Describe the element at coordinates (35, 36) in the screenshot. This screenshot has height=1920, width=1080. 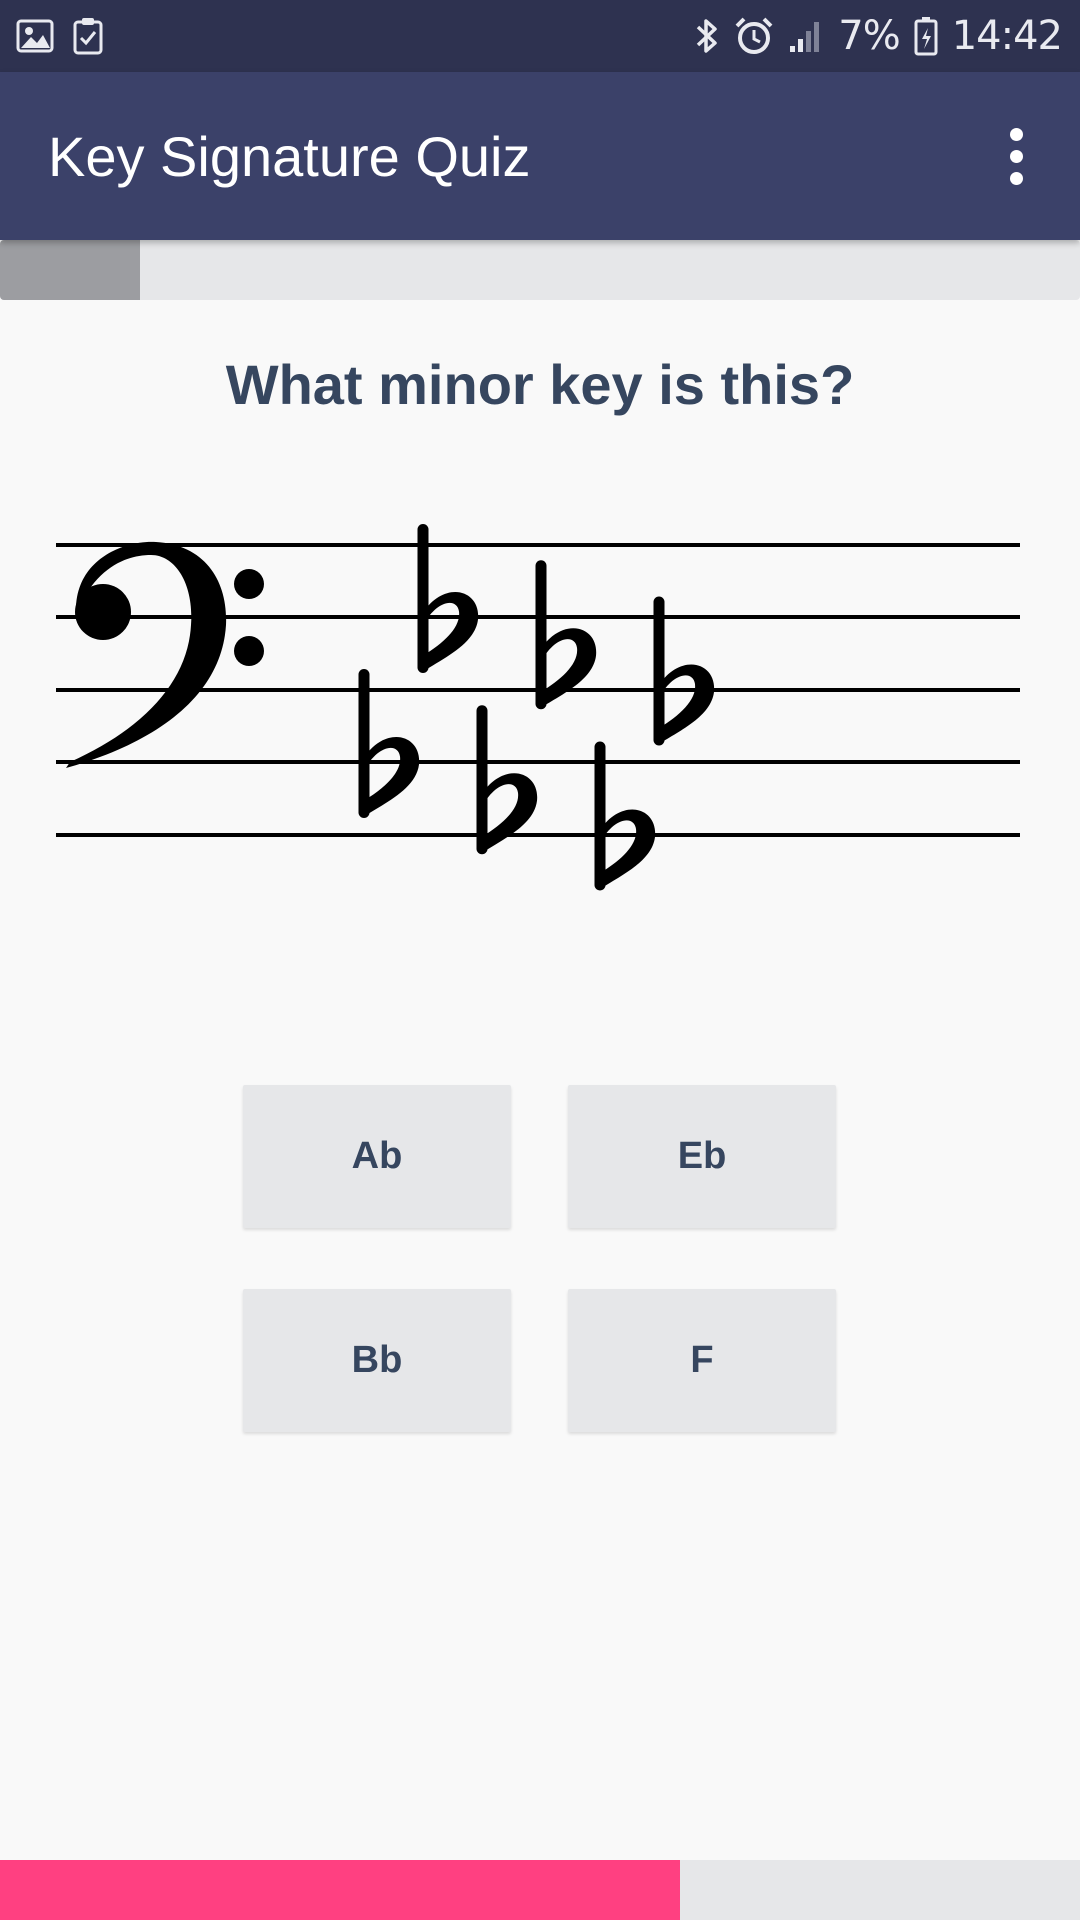
I see `image-icon` at that location.